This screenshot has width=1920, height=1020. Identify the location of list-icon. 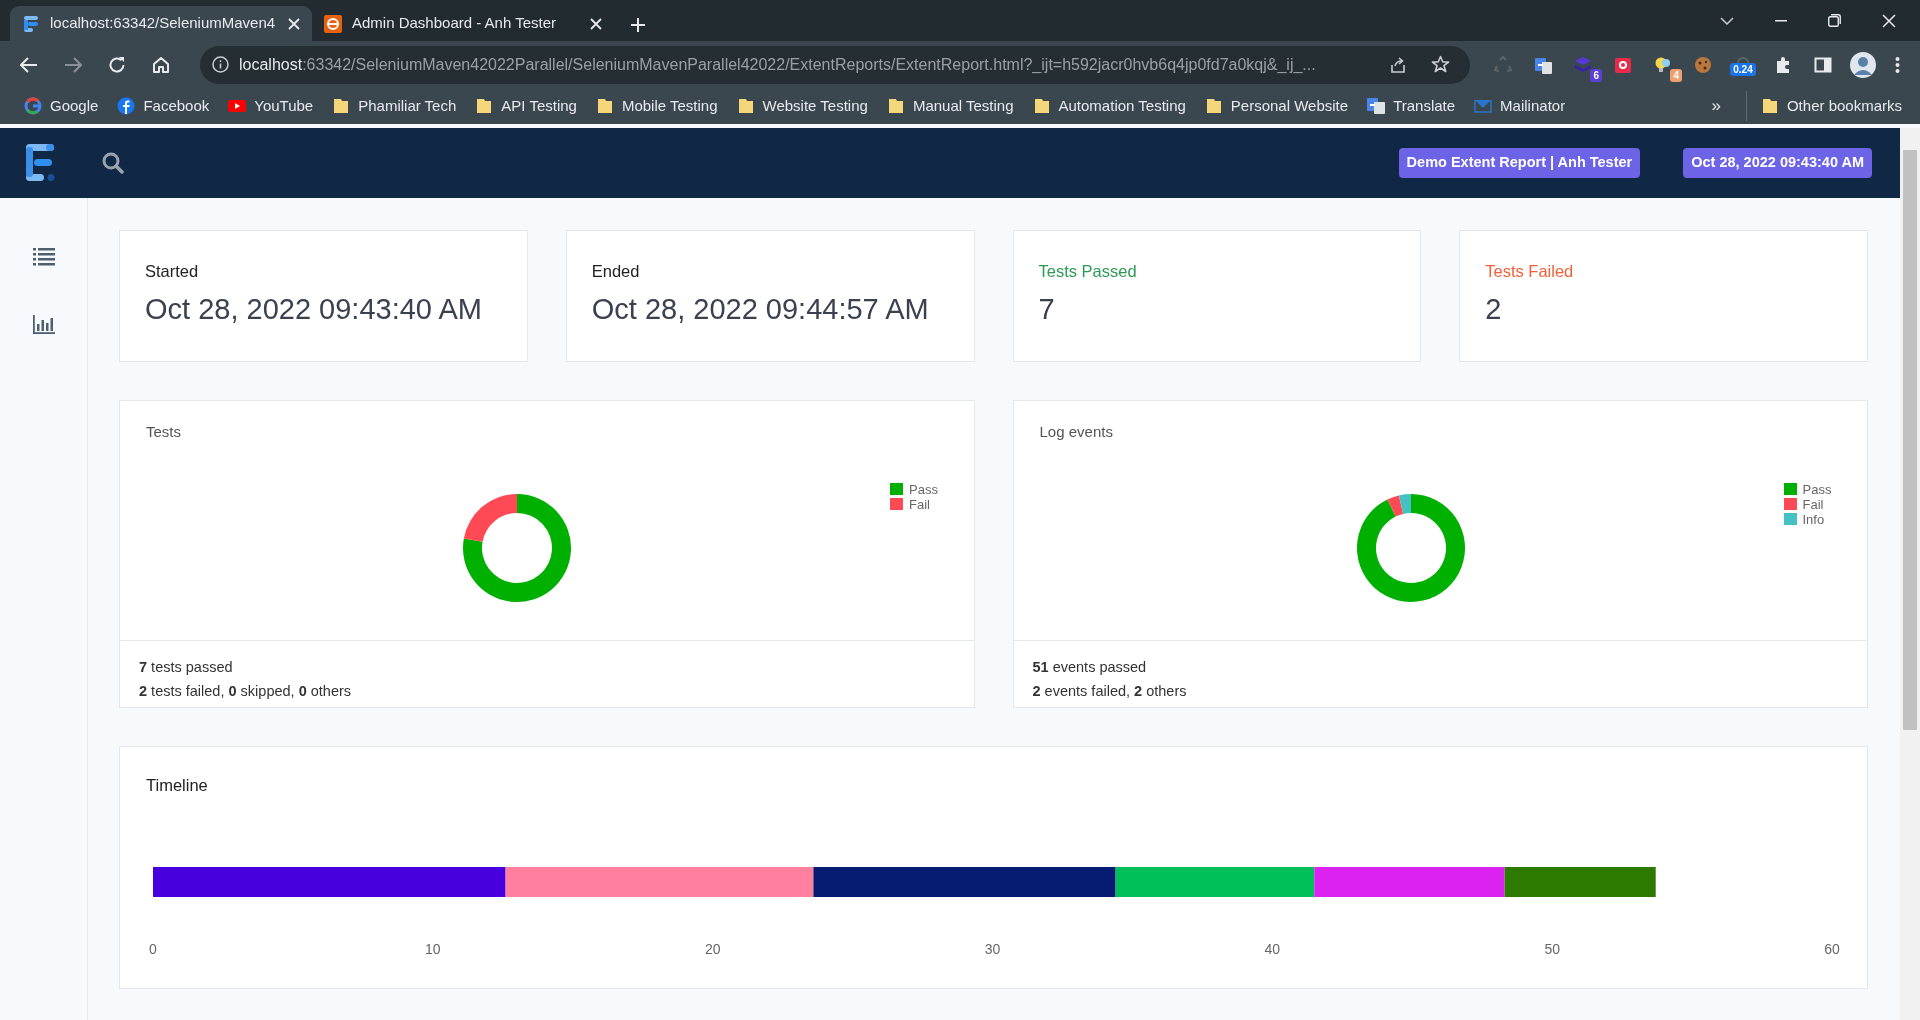
(43, 257).